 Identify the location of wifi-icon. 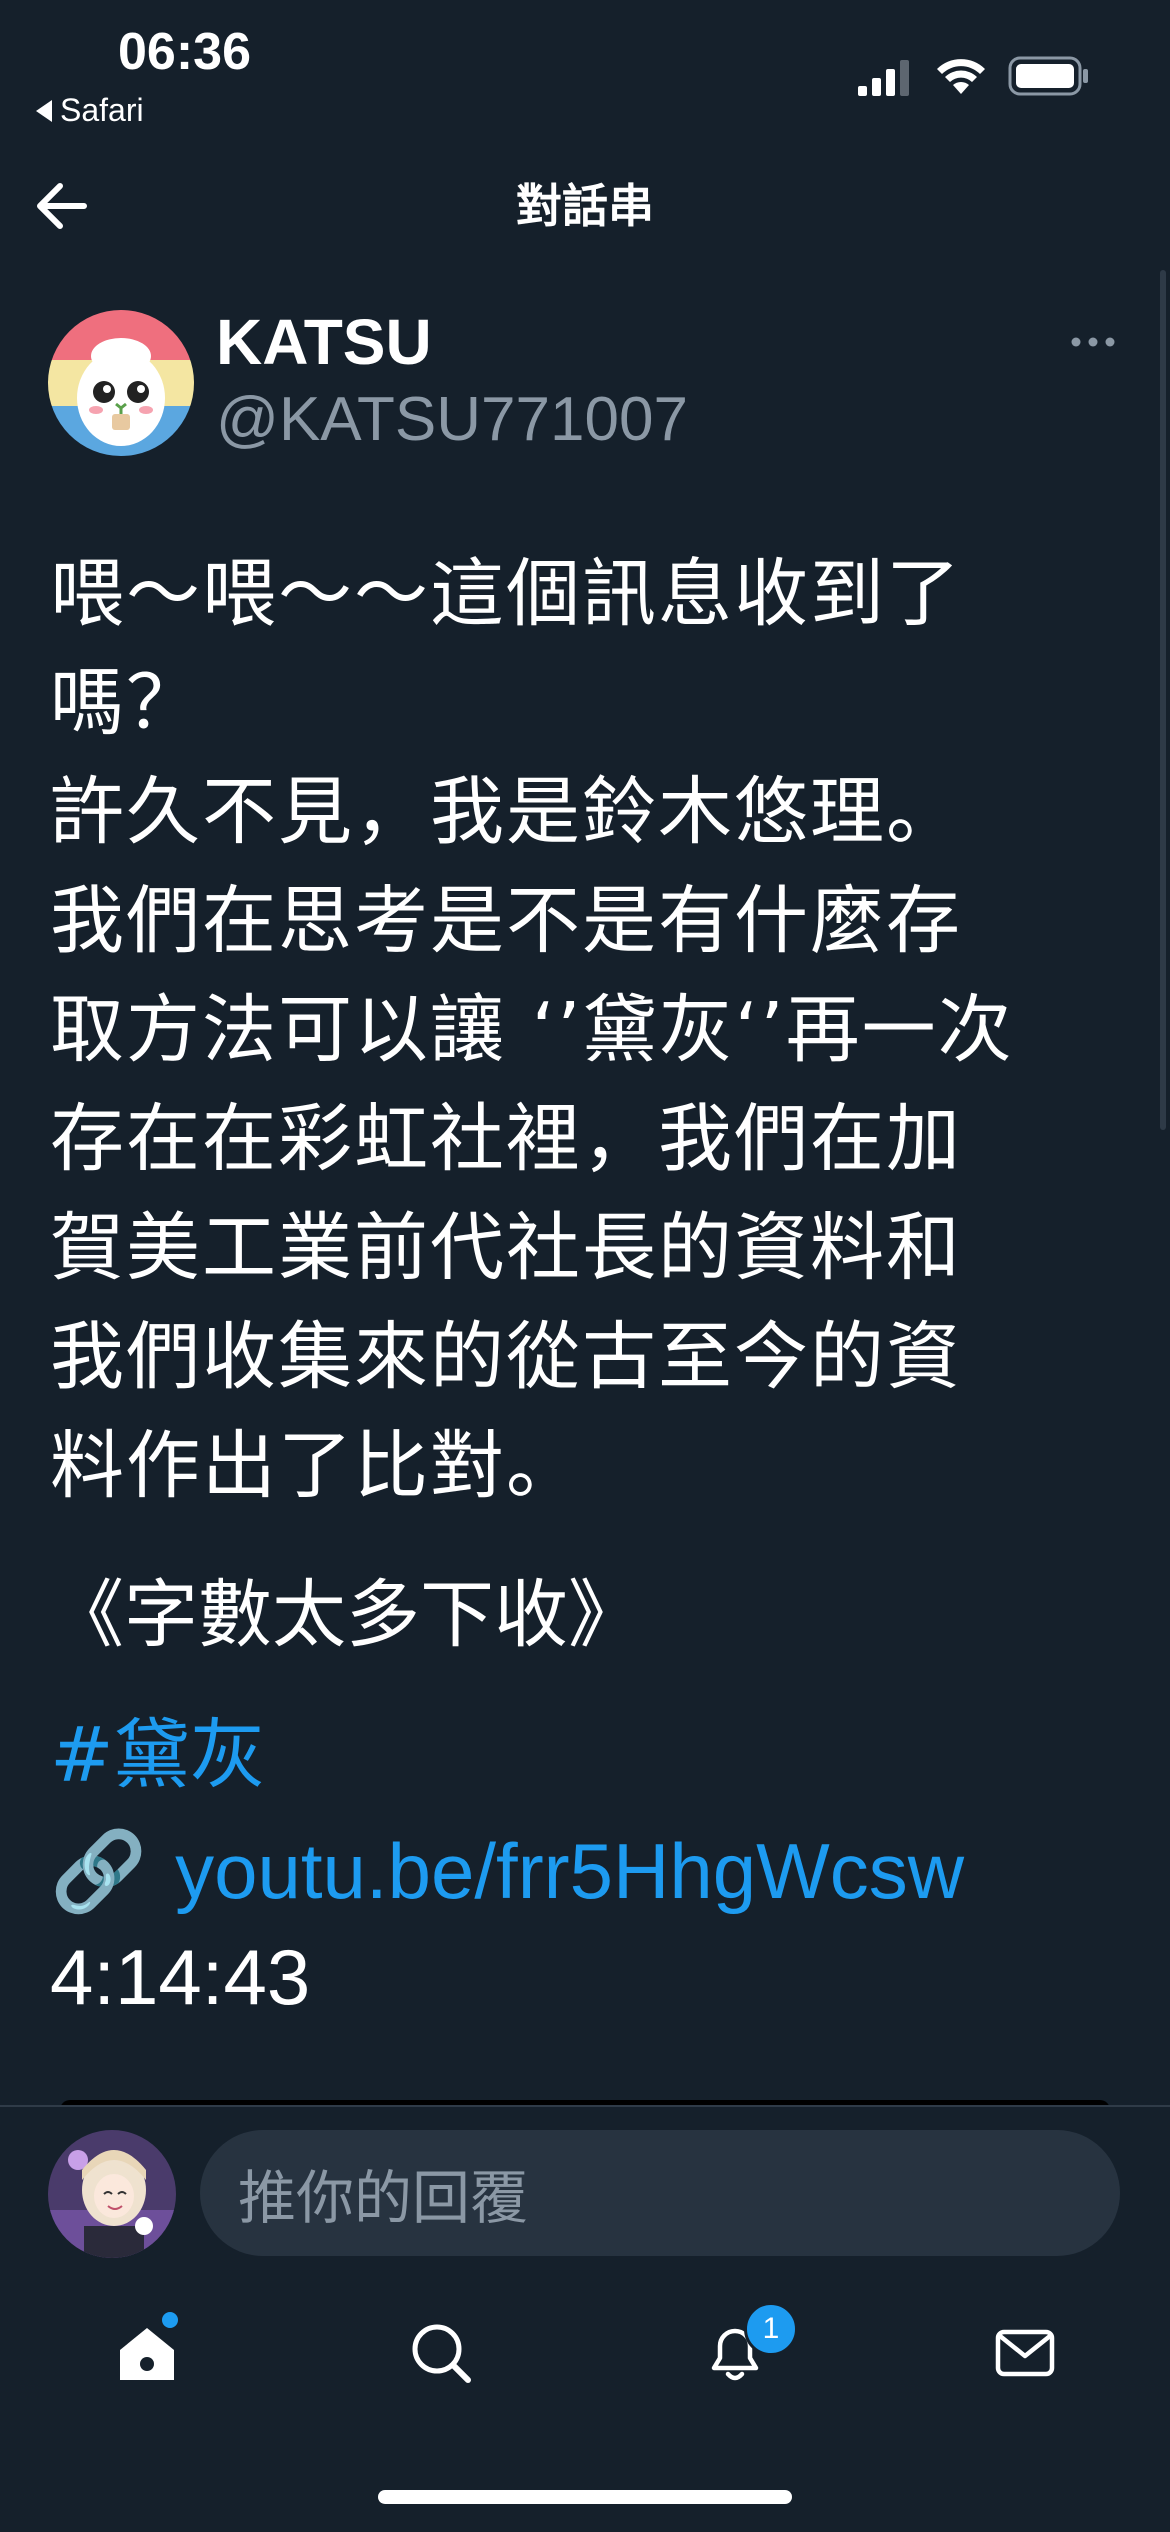
(961, 76).